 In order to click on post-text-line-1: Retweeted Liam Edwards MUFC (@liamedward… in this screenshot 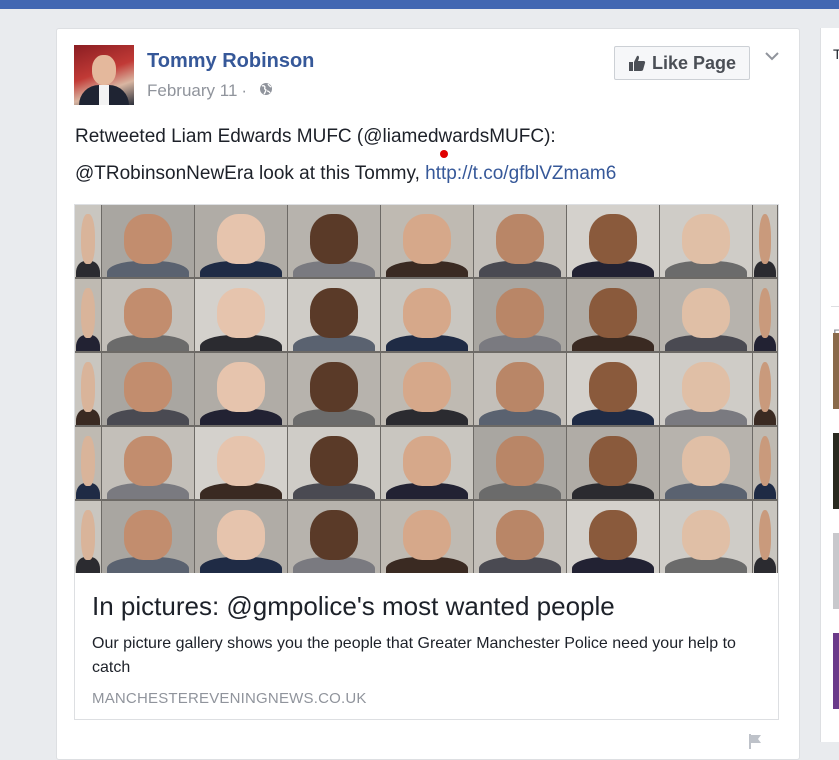, I will do `click(315, 136)`.